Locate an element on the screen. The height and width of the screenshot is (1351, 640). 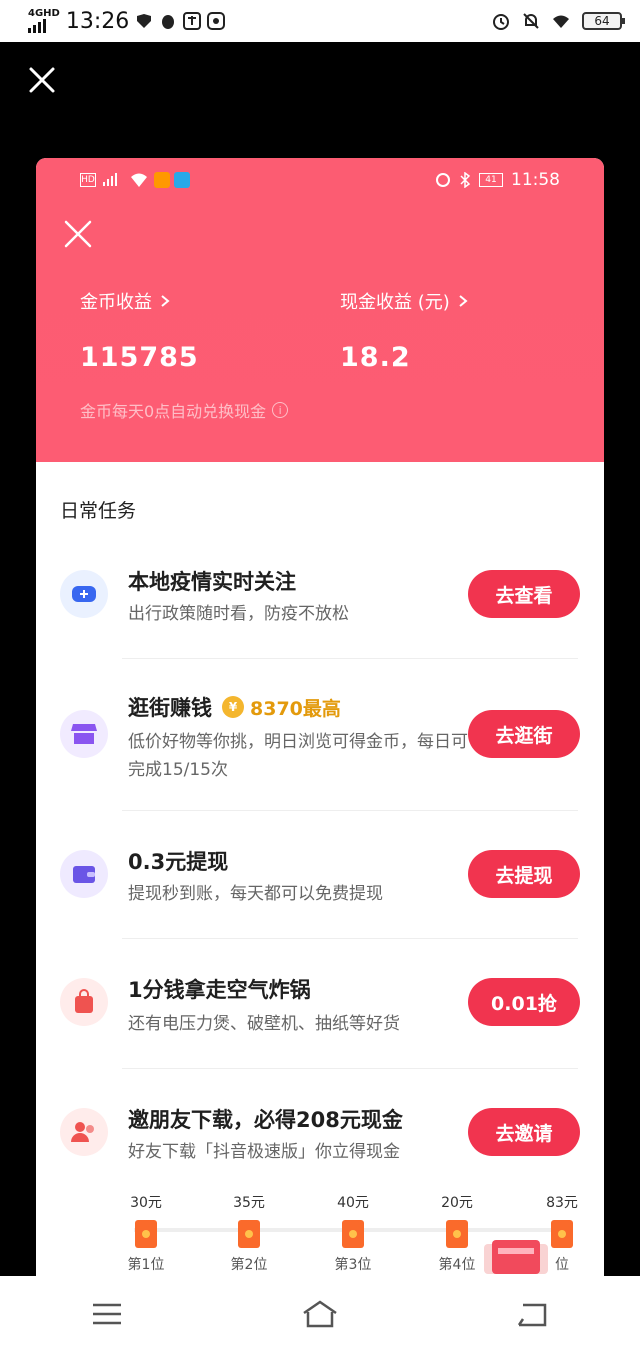
bonus-text: 8370最高 is located at coordinates (295, 708).